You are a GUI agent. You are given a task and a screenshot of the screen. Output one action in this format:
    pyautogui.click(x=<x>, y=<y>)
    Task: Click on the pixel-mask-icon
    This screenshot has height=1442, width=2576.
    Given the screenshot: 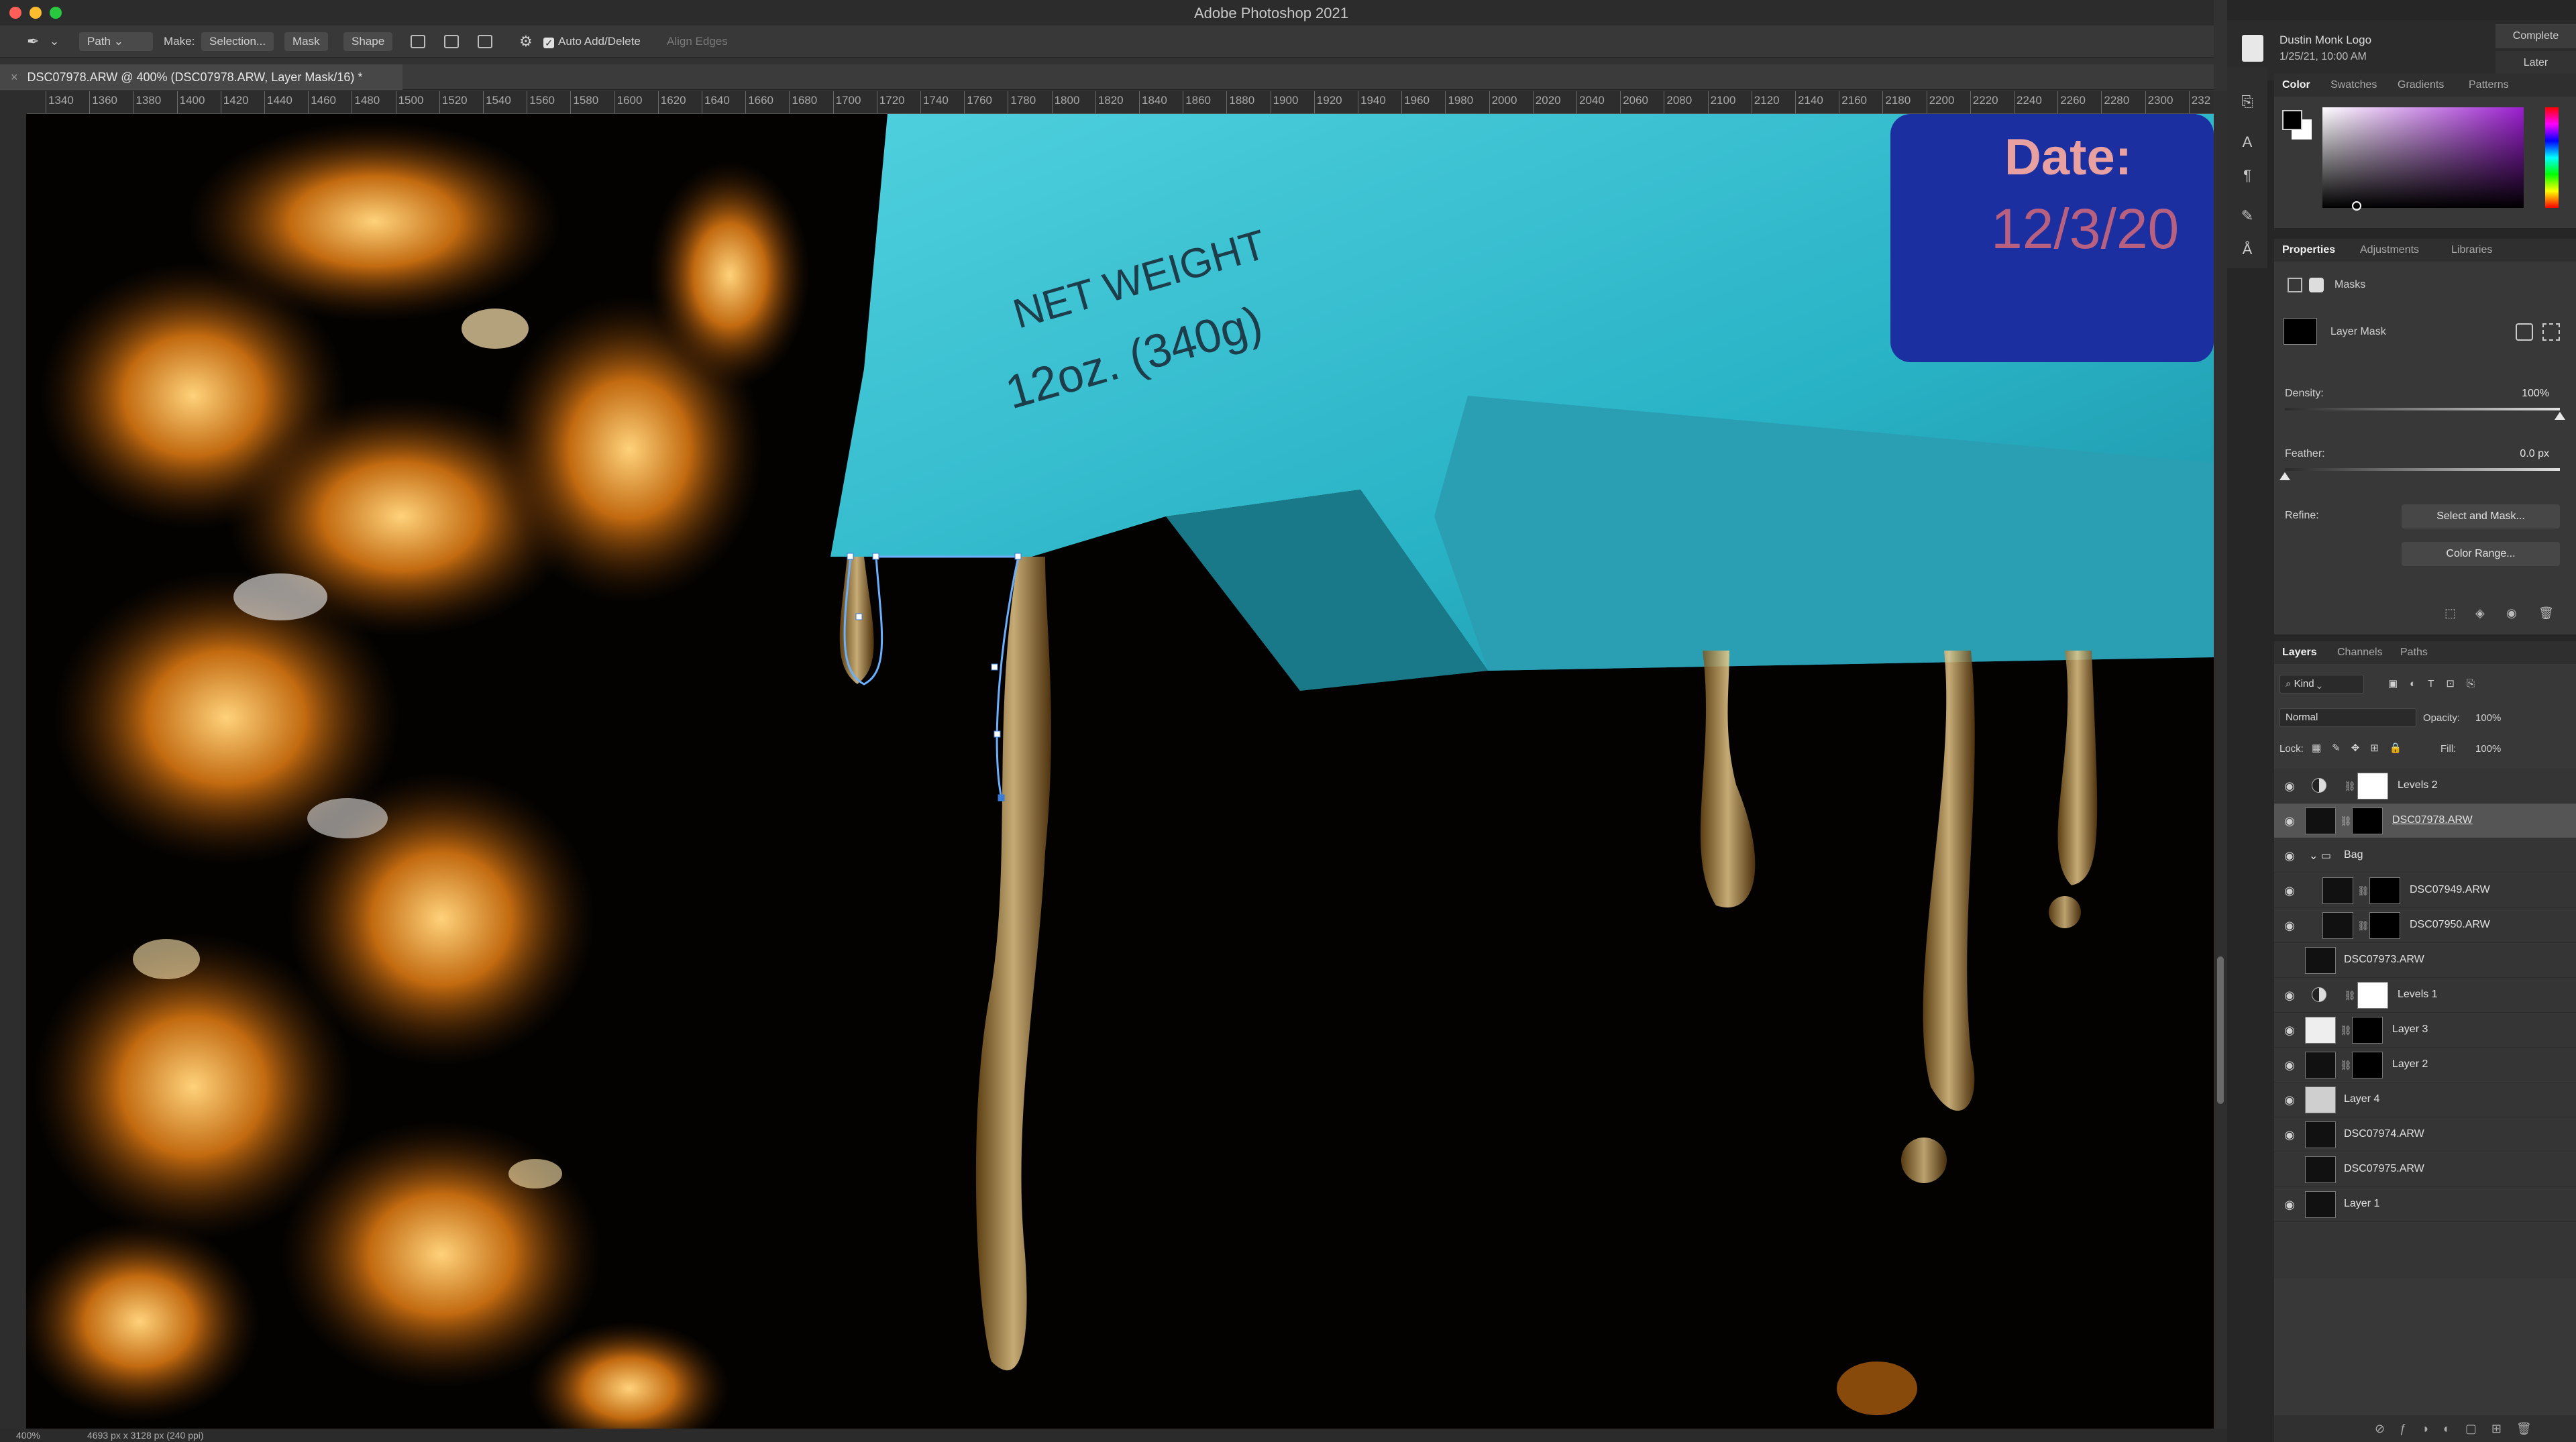 What is the action you would take?
    pyautogui.click(x=2295, y=285)
    